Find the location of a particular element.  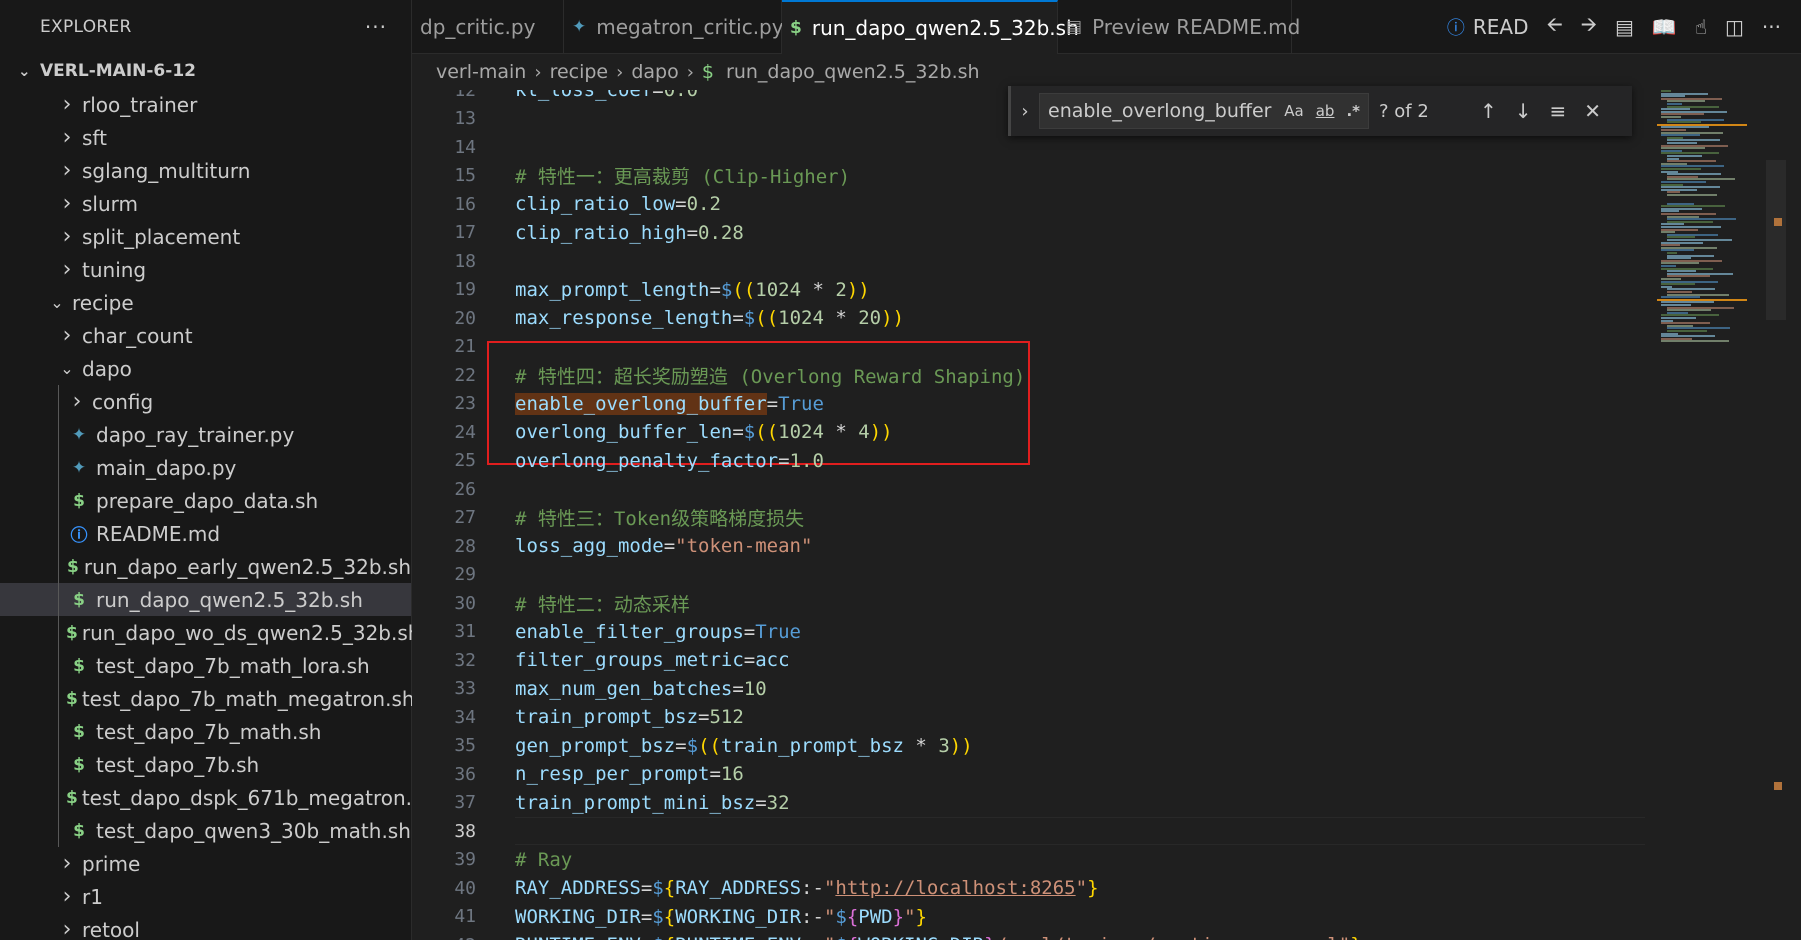

read-button: READ is located at coordinates (1501, 27).